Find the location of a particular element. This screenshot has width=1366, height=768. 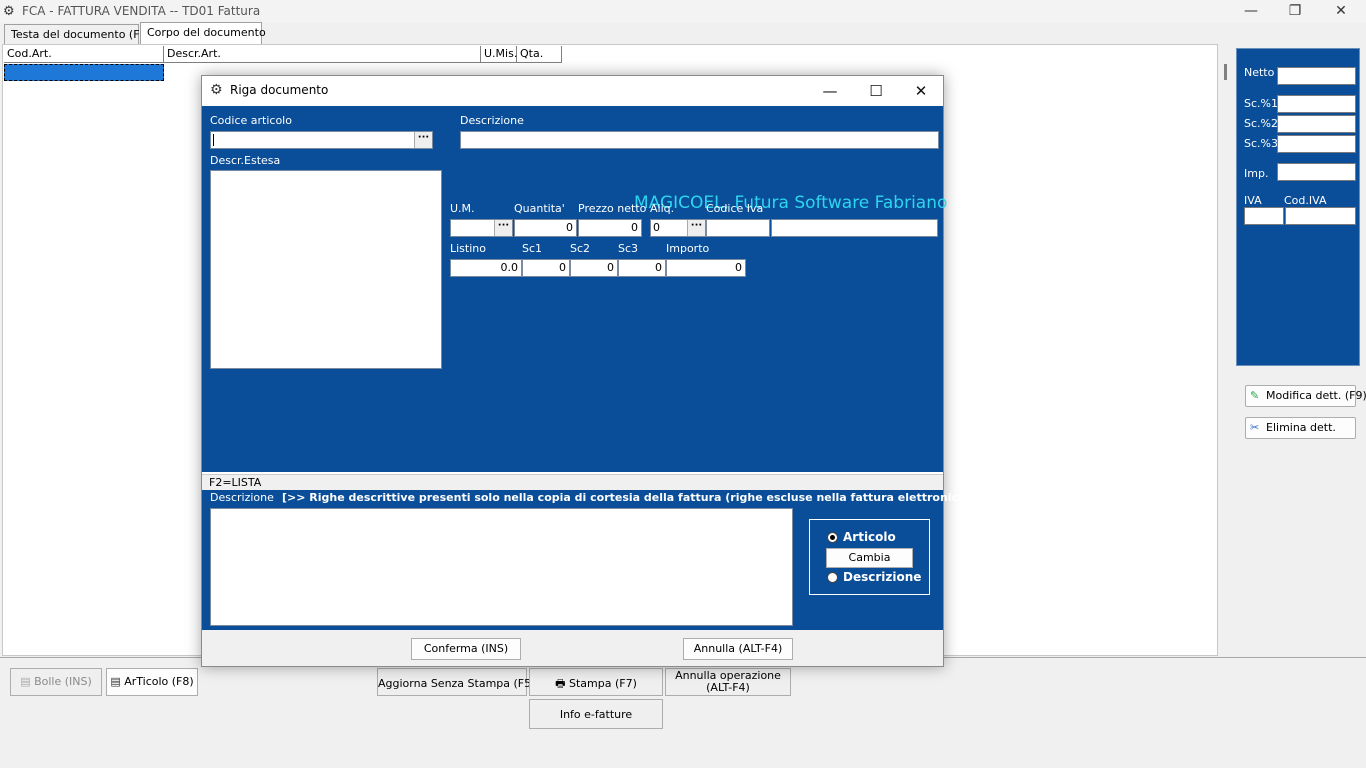

col-header-umis: U.Mis. is located at coordinates (499, 54).